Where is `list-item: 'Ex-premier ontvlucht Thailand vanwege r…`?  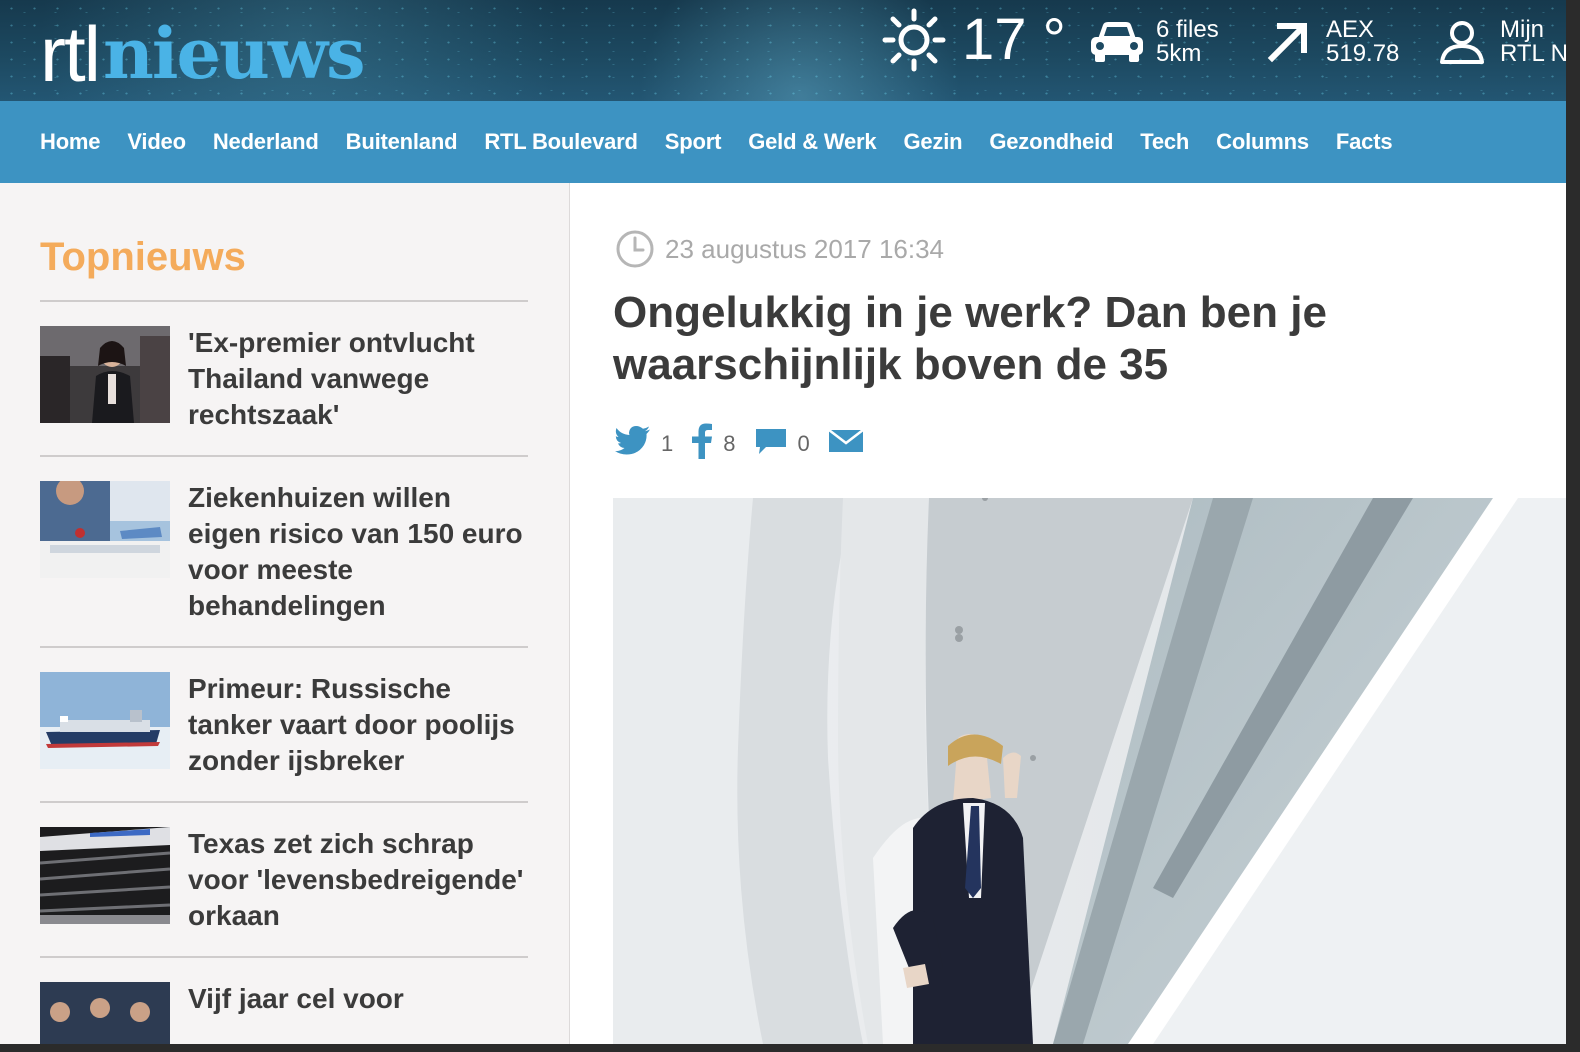
list-item: 'Ex-premier ontvlucht Thailand vanwege r… is located at coordinates (284, 379).